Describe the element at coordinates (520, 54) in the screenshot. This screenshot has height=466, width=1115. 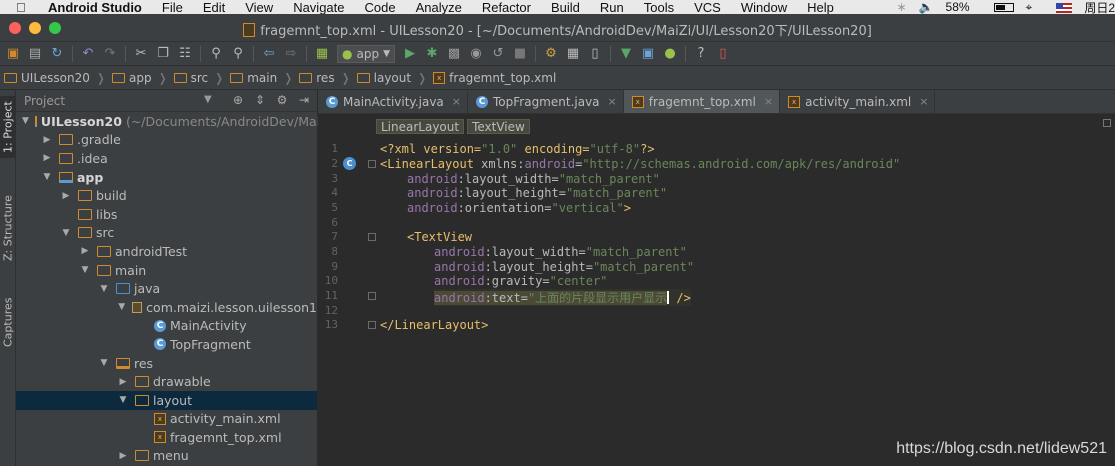
I see `stop-icon: ■` at that location.